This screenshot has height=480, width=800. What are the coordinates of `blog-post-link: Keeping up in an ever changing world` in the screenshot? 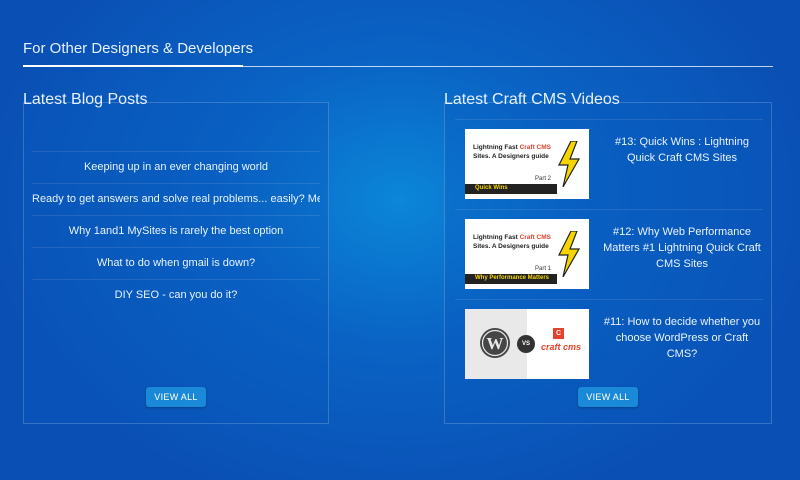 It's located at (176, 167).